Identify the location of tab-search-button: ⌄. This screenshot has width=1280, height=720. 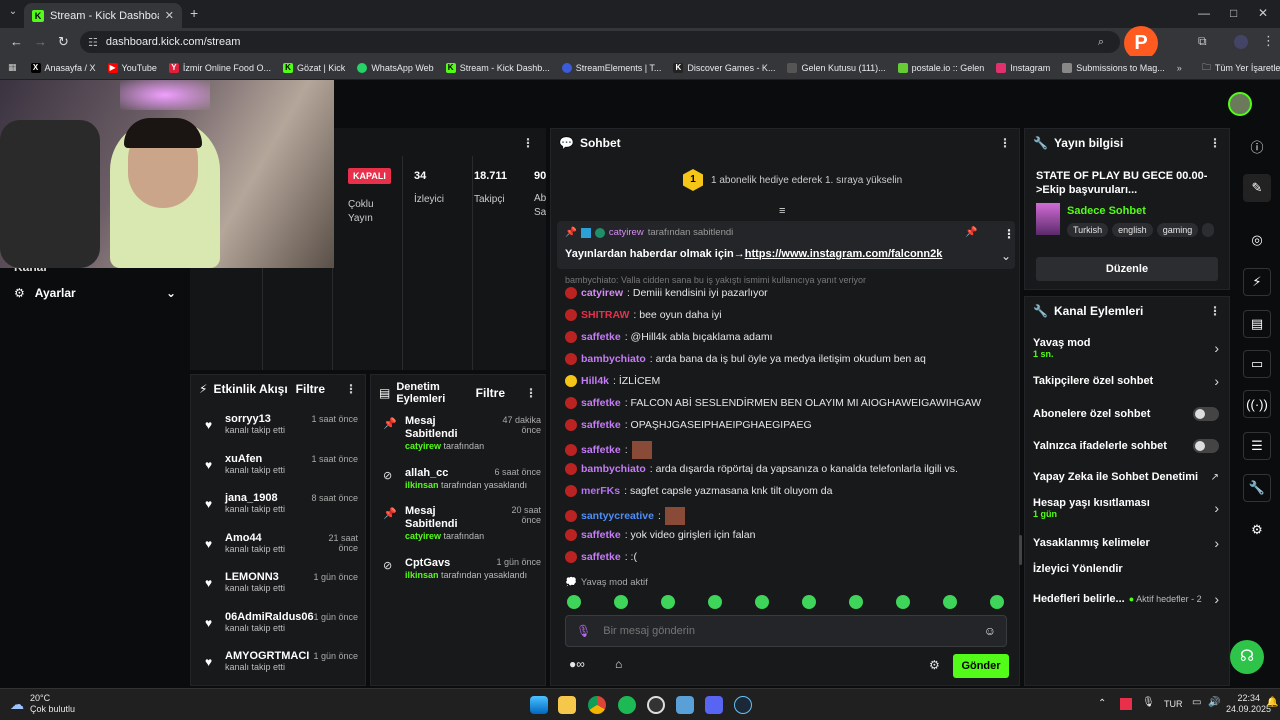
(13, 13).